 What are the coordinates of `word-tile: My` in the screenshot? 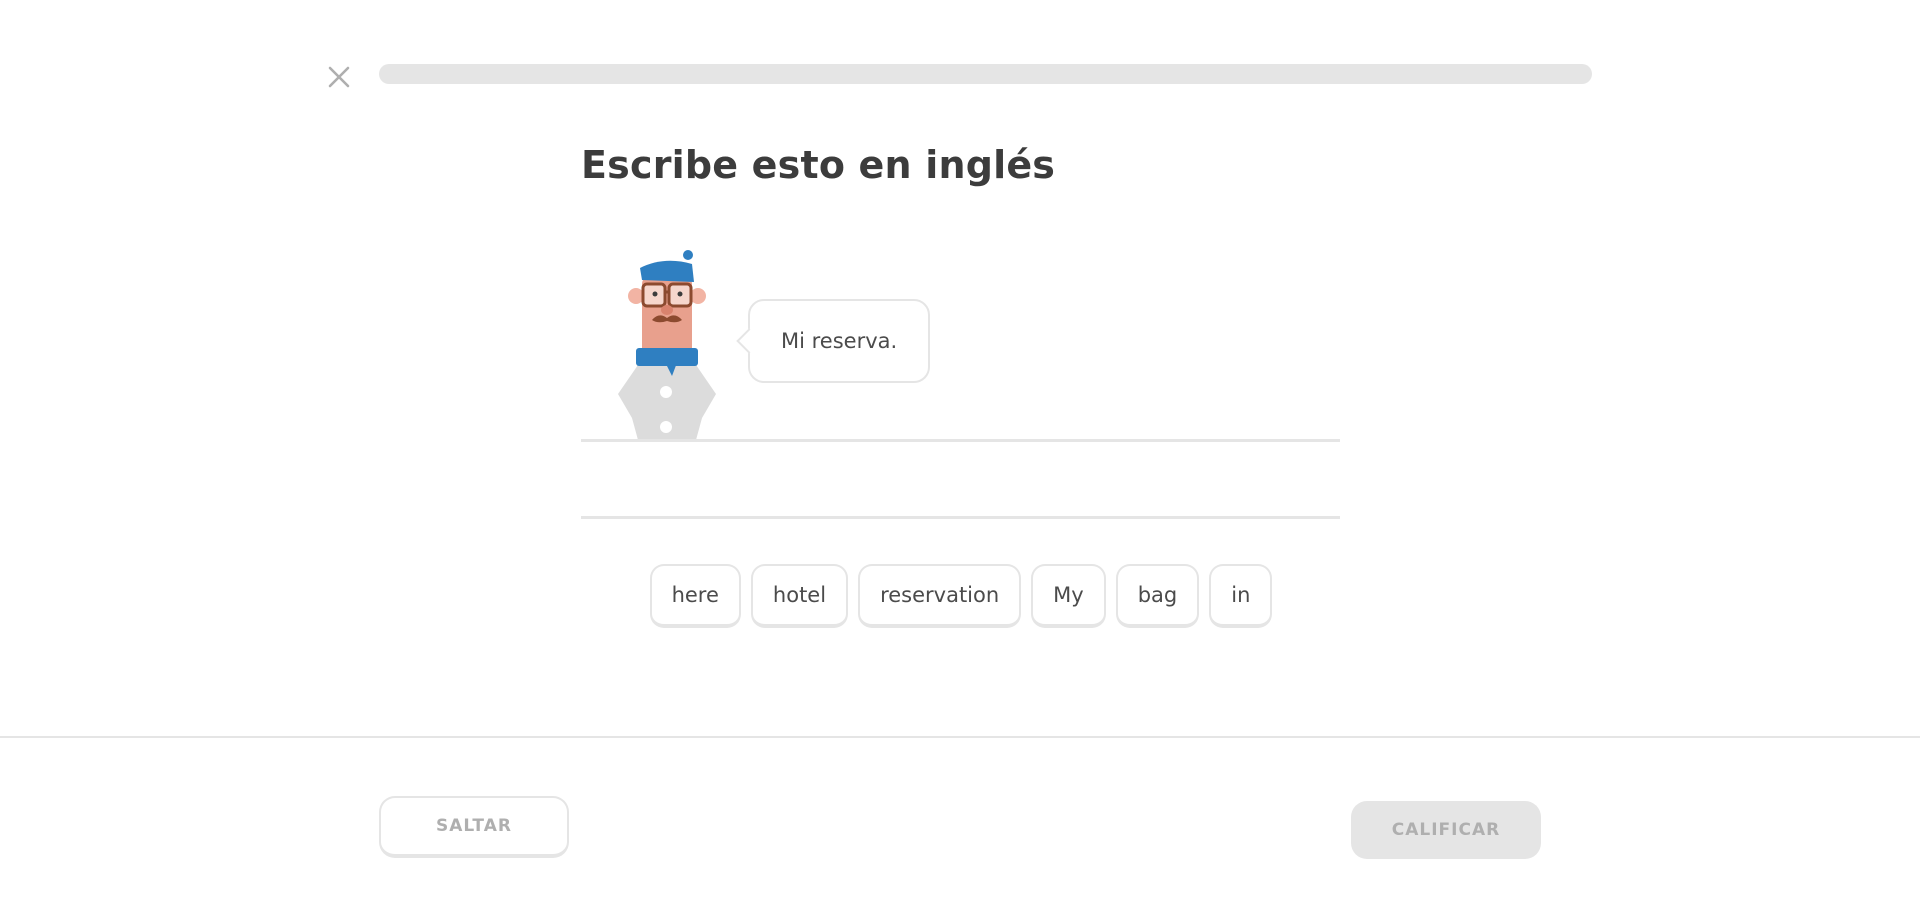 It's located at (1068, 596).